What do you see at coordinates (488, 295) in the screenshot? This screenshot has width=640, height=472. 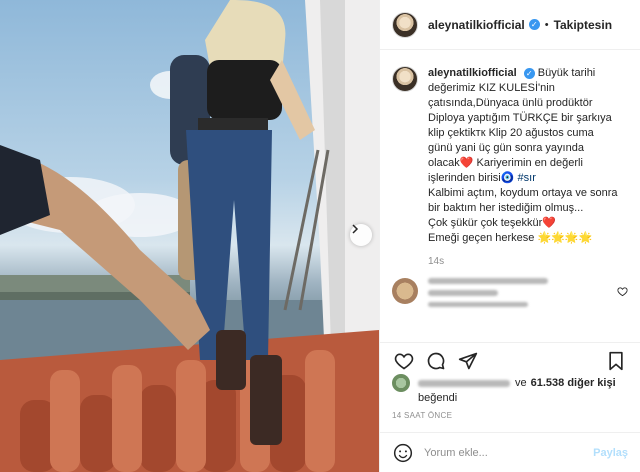 I see `blurred-comment` at bounding box center [488, 295].